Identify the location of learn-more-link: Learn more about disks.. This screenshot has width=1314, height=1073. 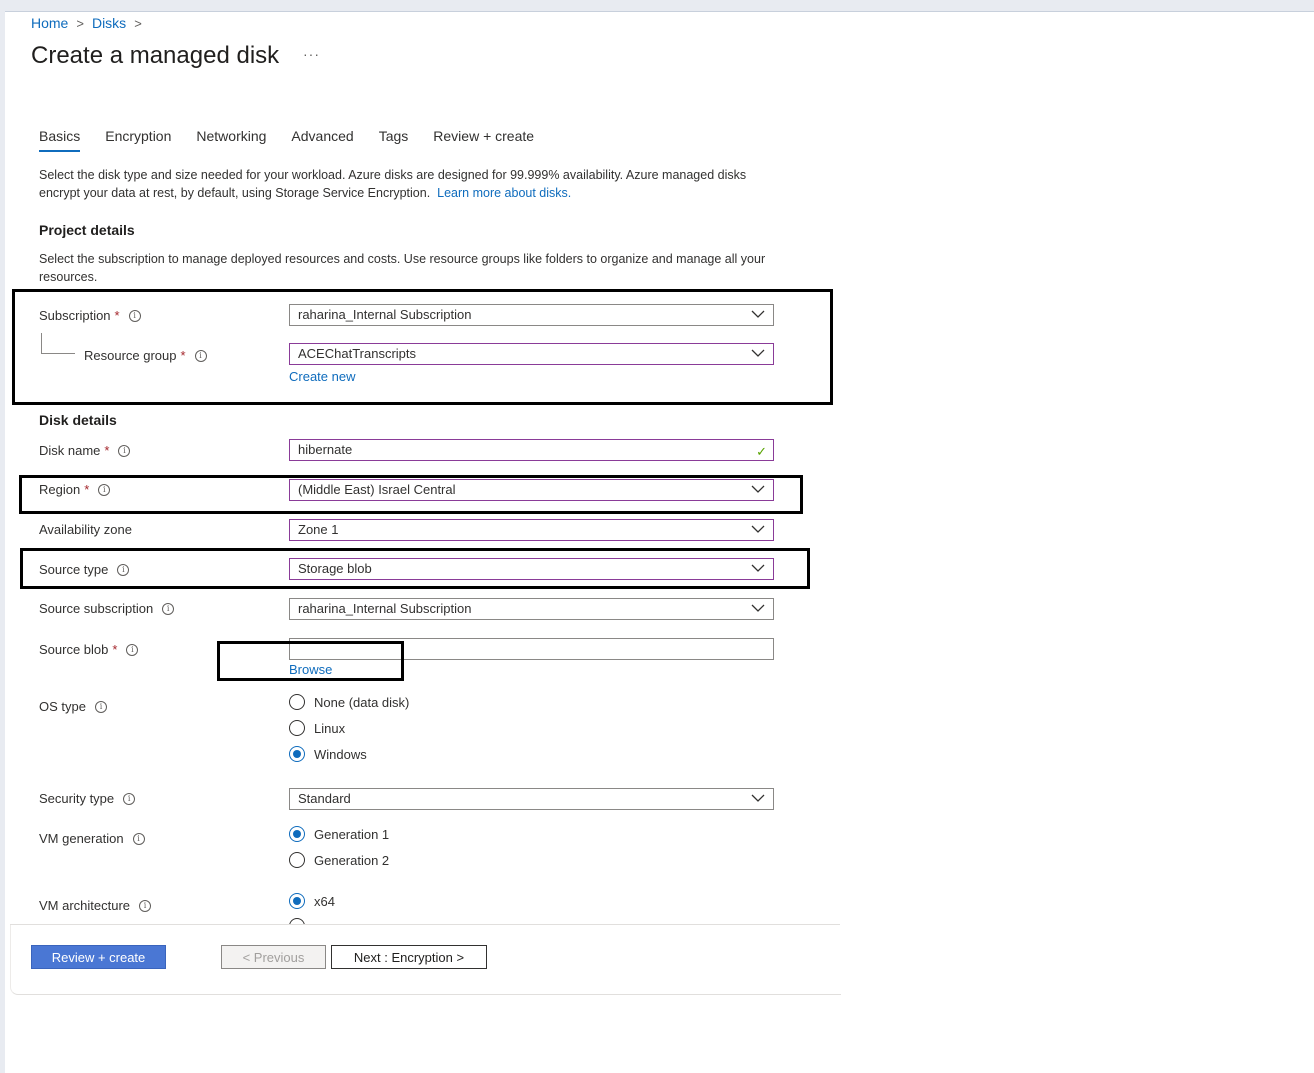
(504, 193).